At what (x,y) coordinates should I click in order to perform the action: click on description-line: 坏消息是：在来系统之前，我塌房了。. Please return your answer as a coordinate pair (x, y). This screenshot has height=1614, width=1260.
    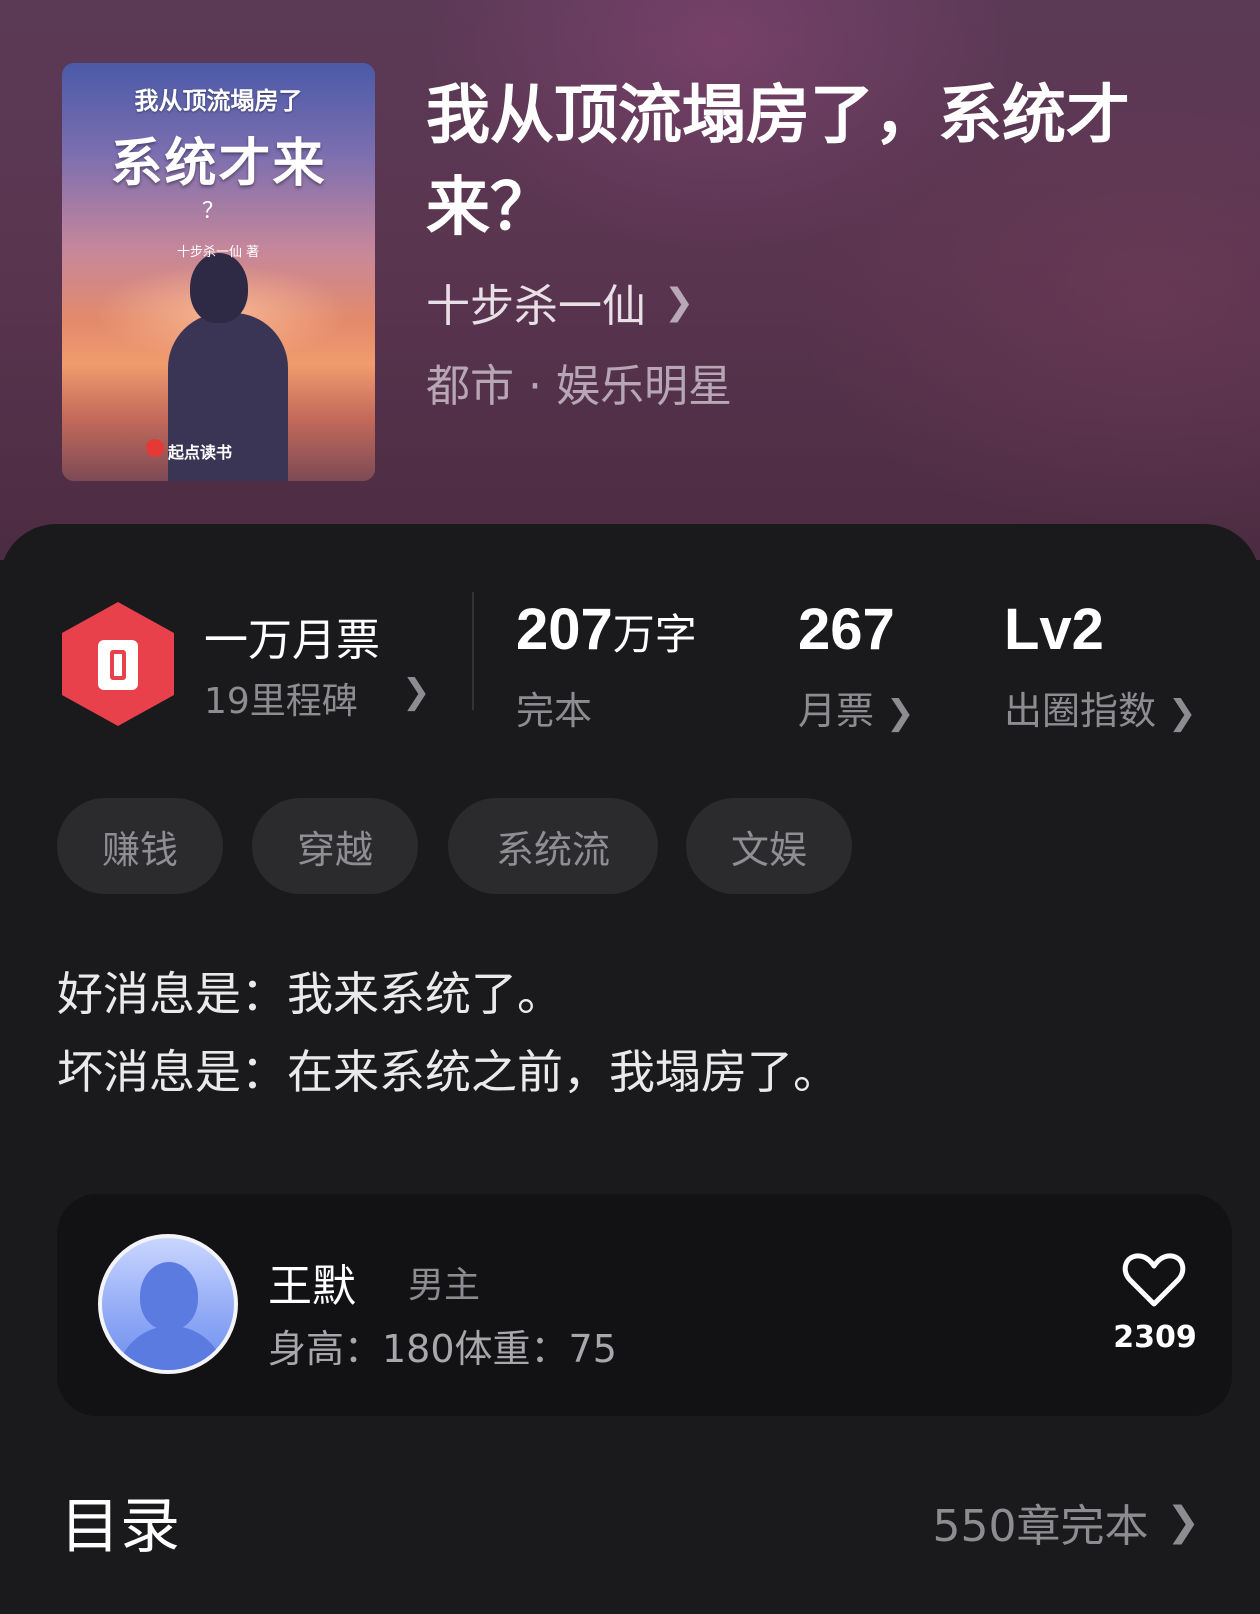
    Looking at the image, I should click on (448, 1072).